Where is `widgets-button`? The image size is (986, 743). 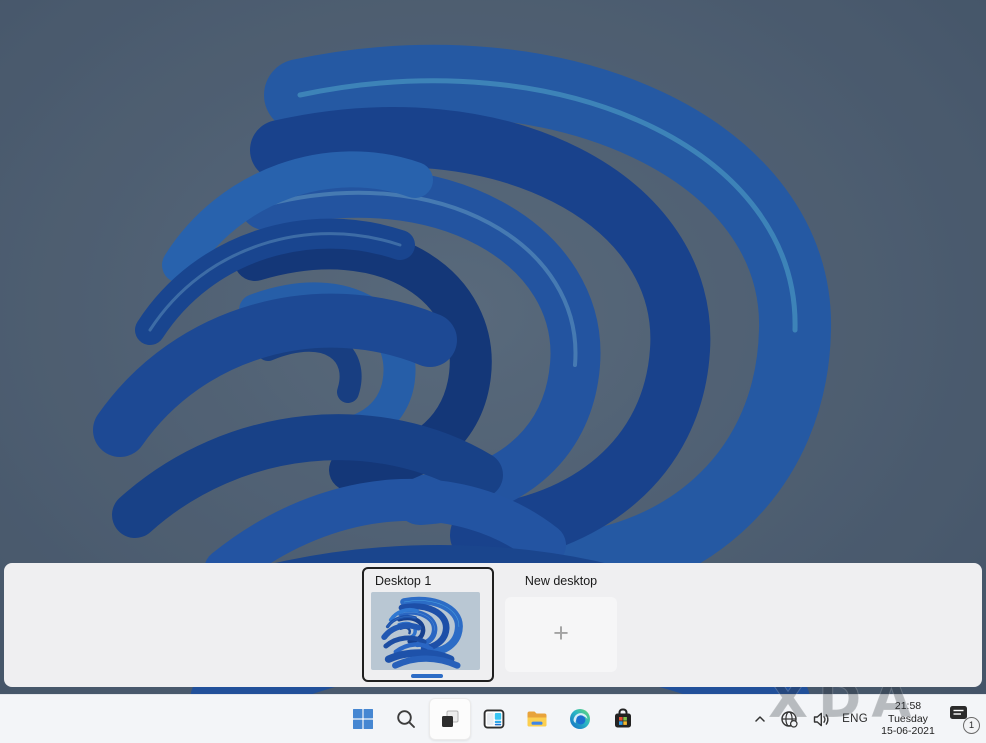 widgets-button is located at coordinates (494, 719).